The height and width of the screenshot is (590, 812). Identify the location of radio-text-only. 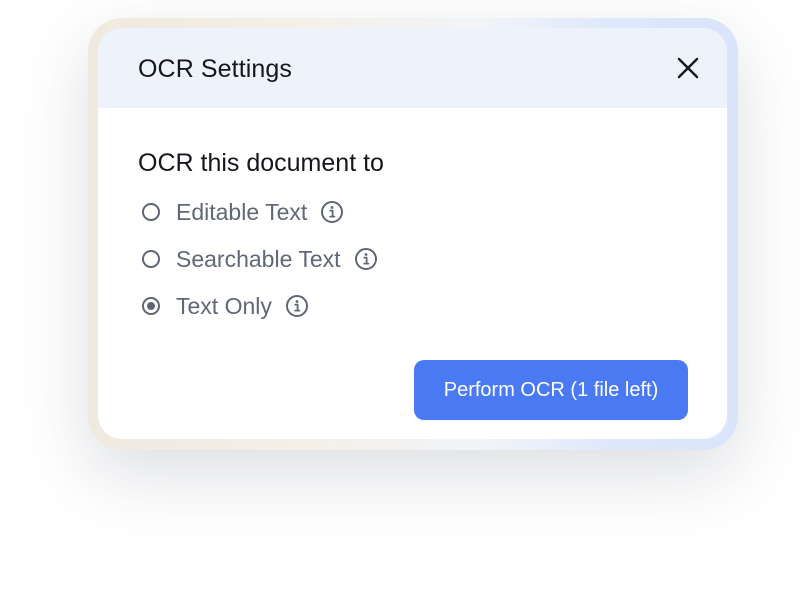
(151, 306).